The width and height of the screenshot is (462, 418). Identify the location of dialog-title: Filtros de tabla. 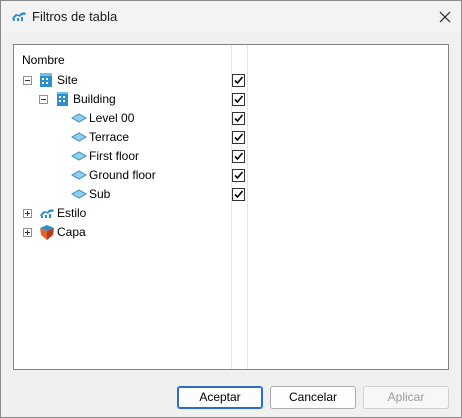
(75, 16).